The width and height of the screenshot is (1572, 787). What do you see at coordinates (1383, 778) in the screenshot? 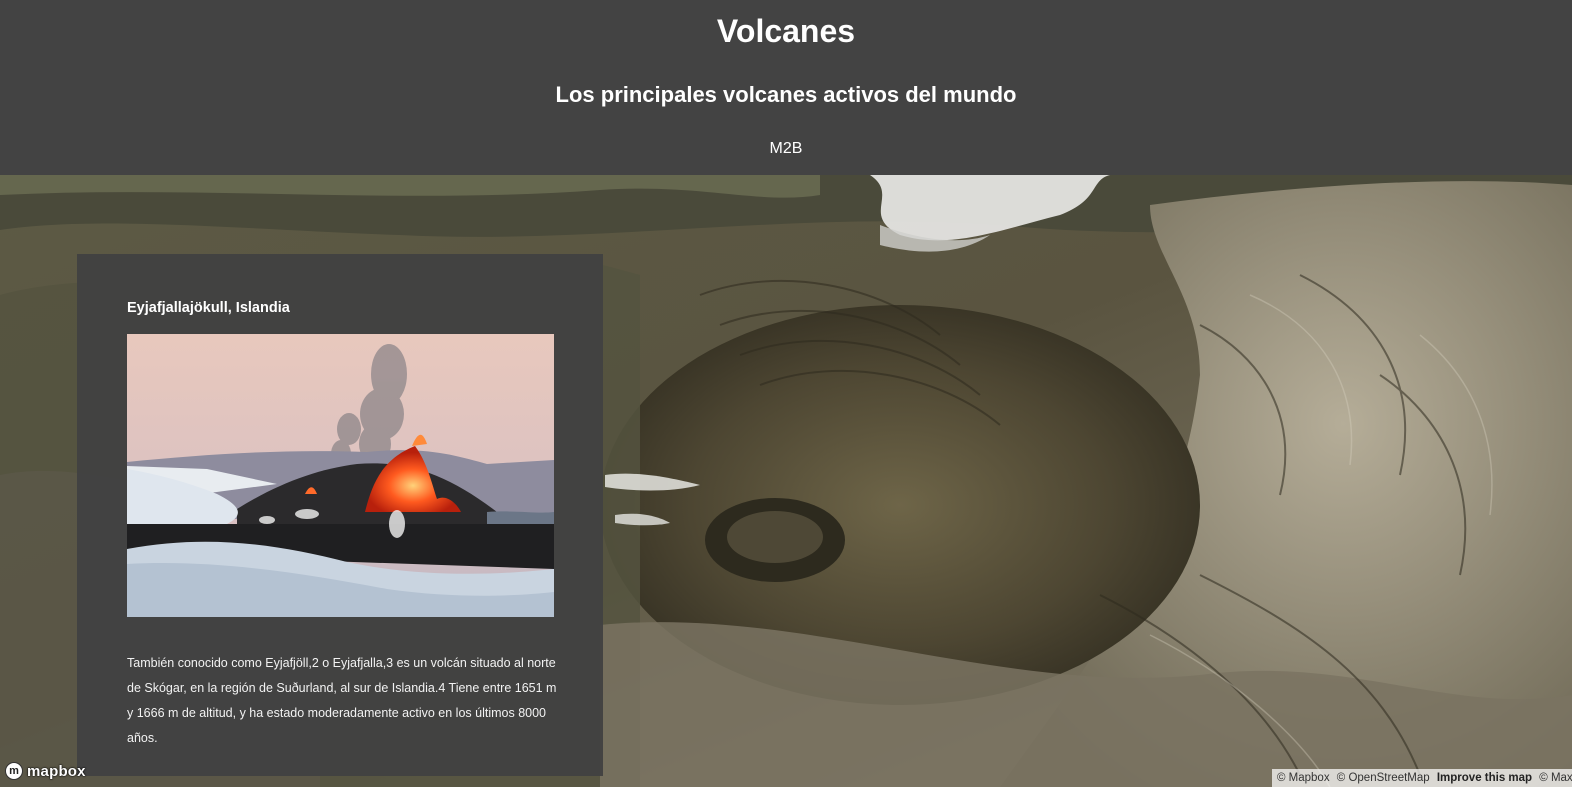
I see `attribution-osm-link: © OpenStreetMap` at bounding box center [1383, 778].